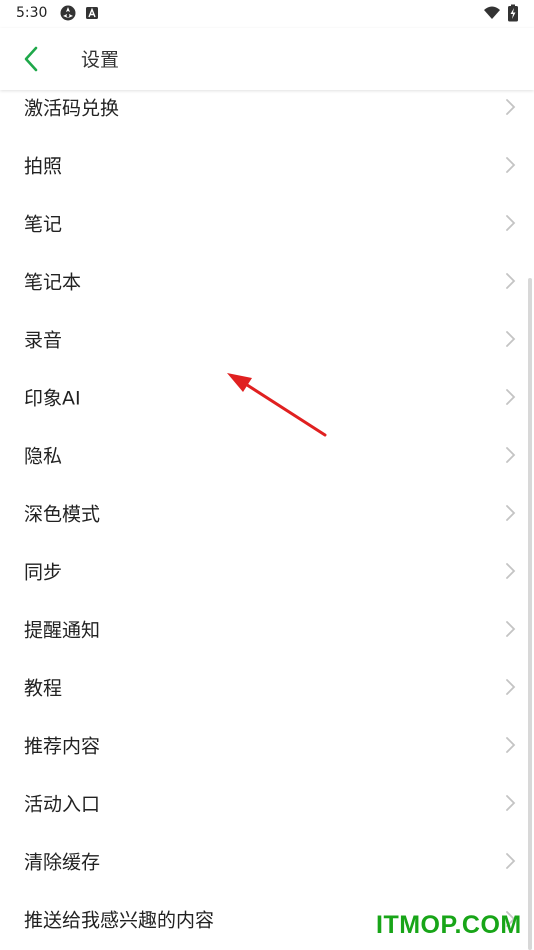  Describe the element at coordinates (267, 223) in the screenshot. I see `settings-item-notes: 笔记` at that location.